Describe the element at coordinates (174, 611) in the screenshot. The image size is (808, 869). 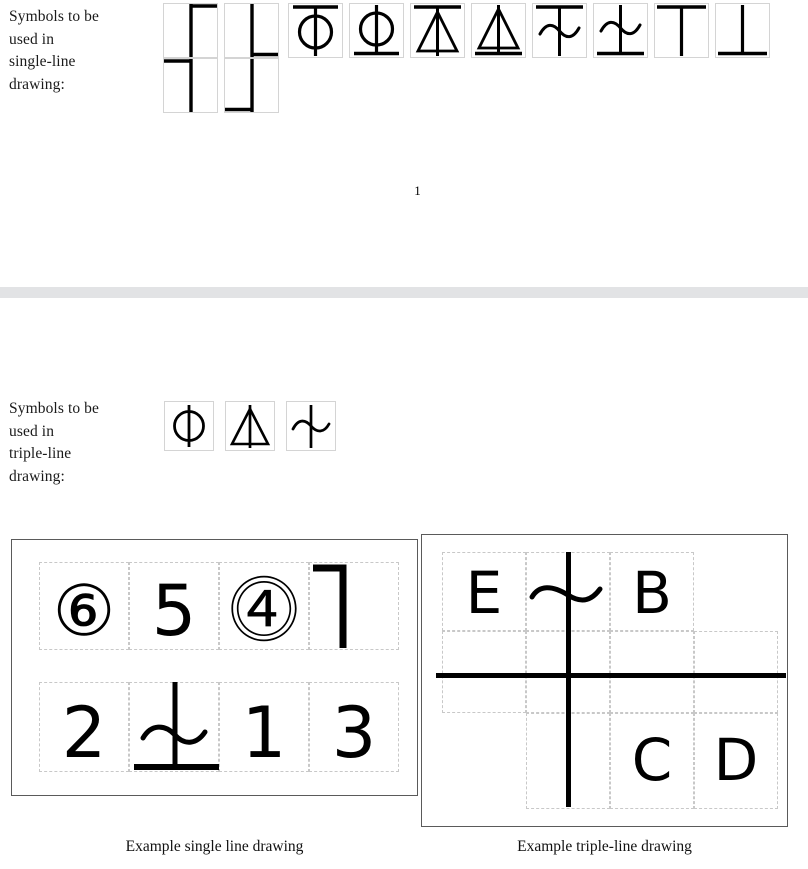
I see `glyph-5: 5` at that location.